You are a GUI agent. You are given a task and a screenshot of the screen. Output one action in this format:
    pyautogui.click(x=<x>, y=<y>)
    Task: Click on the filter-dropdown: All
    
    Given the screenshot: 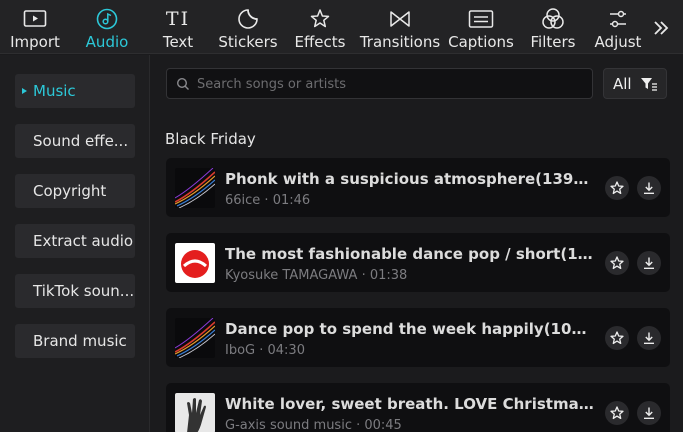 What is the action you would take?
    pyautogui.click(x=635, y=83)
    